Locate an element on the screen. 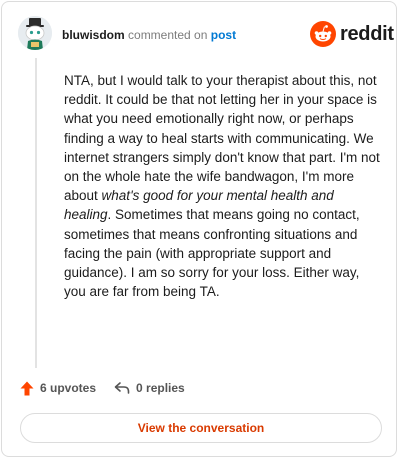  upvote-count: 6 upvotes is located at coordinates (68, 388).